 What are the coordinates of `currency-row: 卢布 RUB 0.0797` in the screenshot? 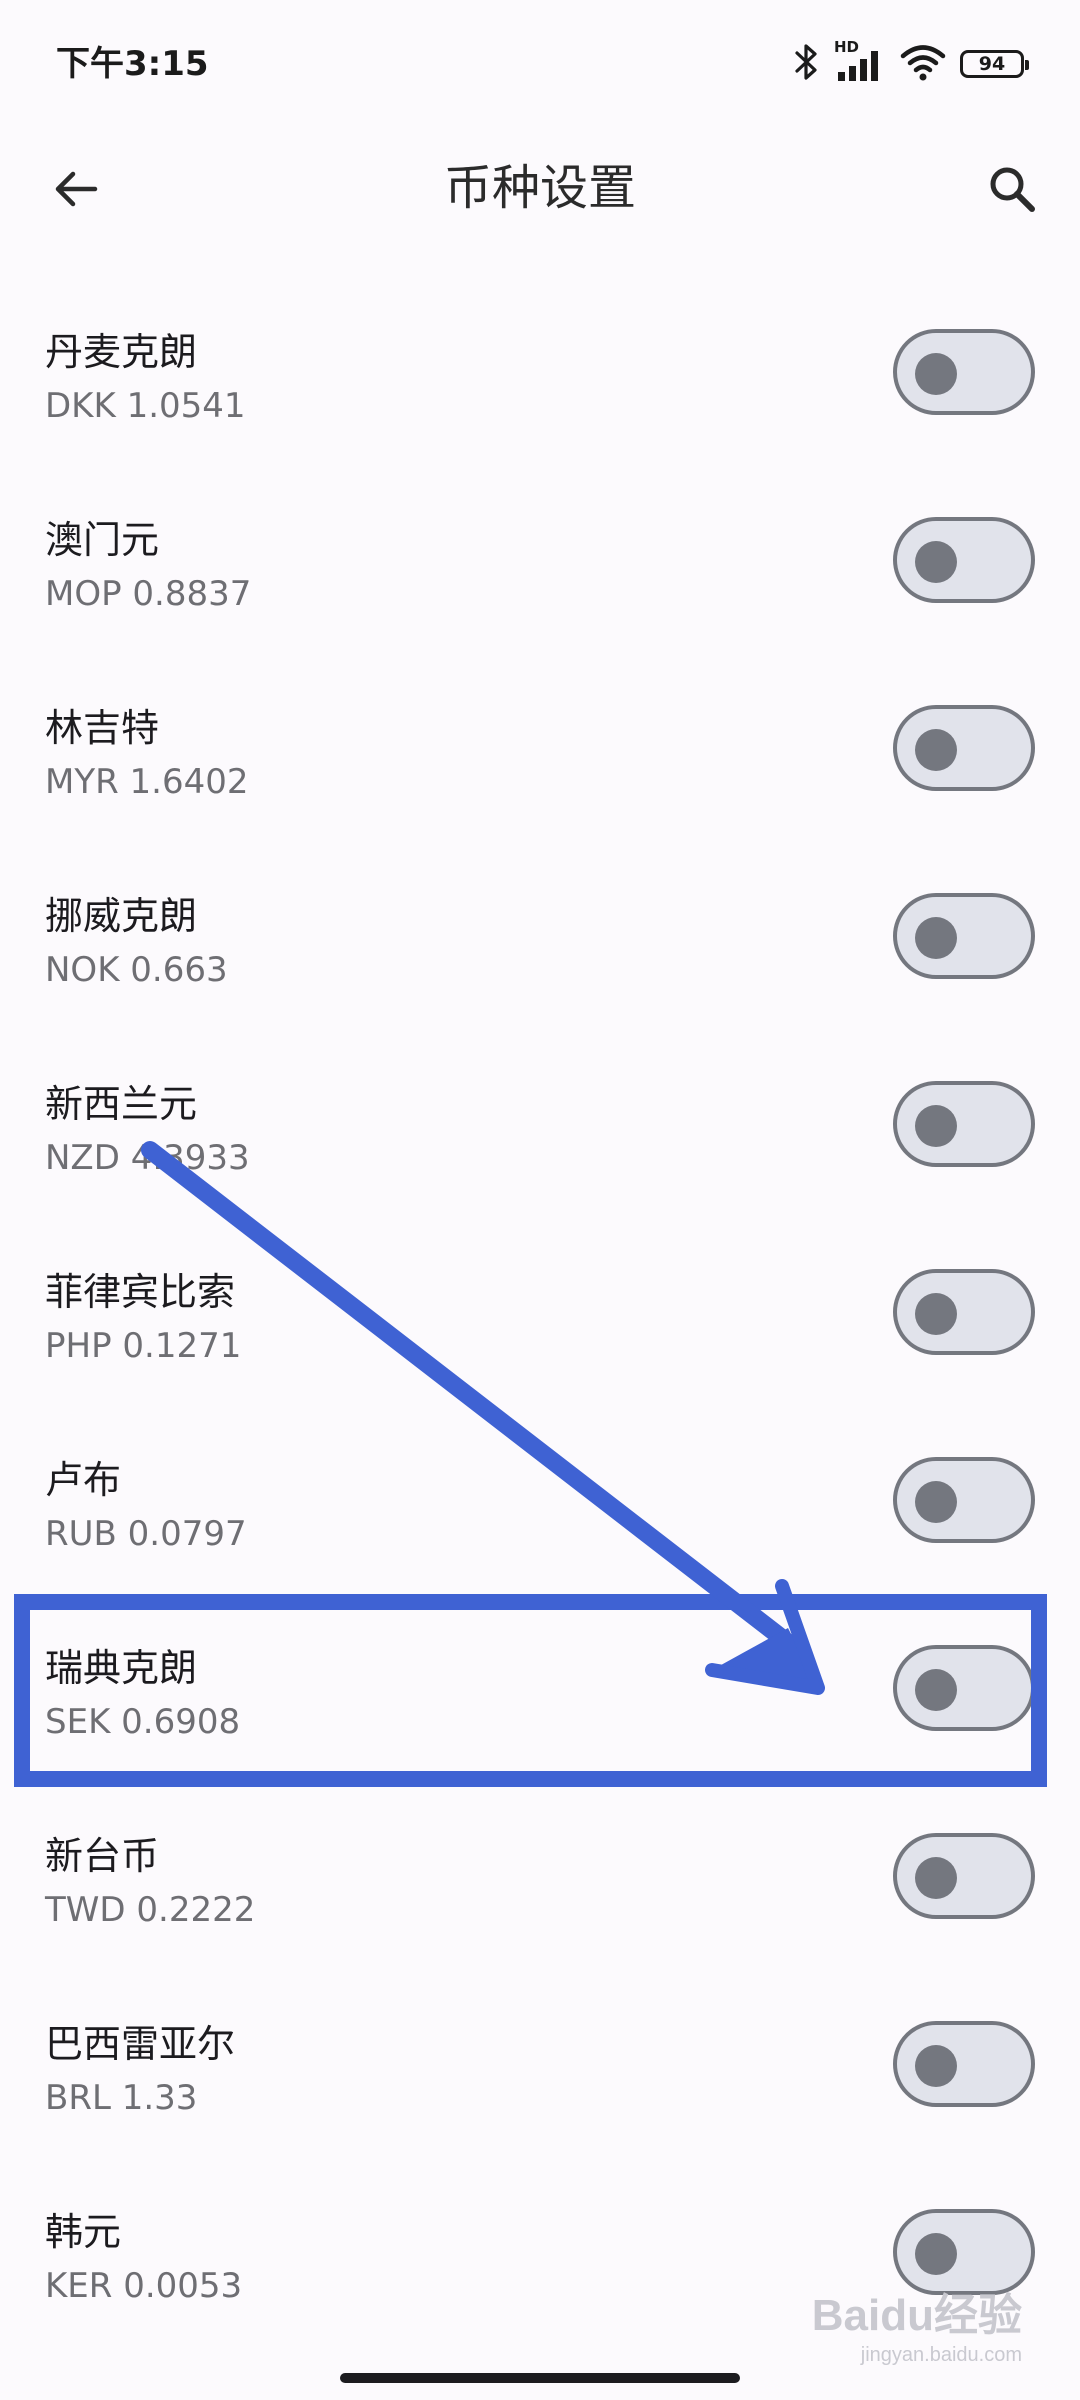 It's located at (540, 1527).